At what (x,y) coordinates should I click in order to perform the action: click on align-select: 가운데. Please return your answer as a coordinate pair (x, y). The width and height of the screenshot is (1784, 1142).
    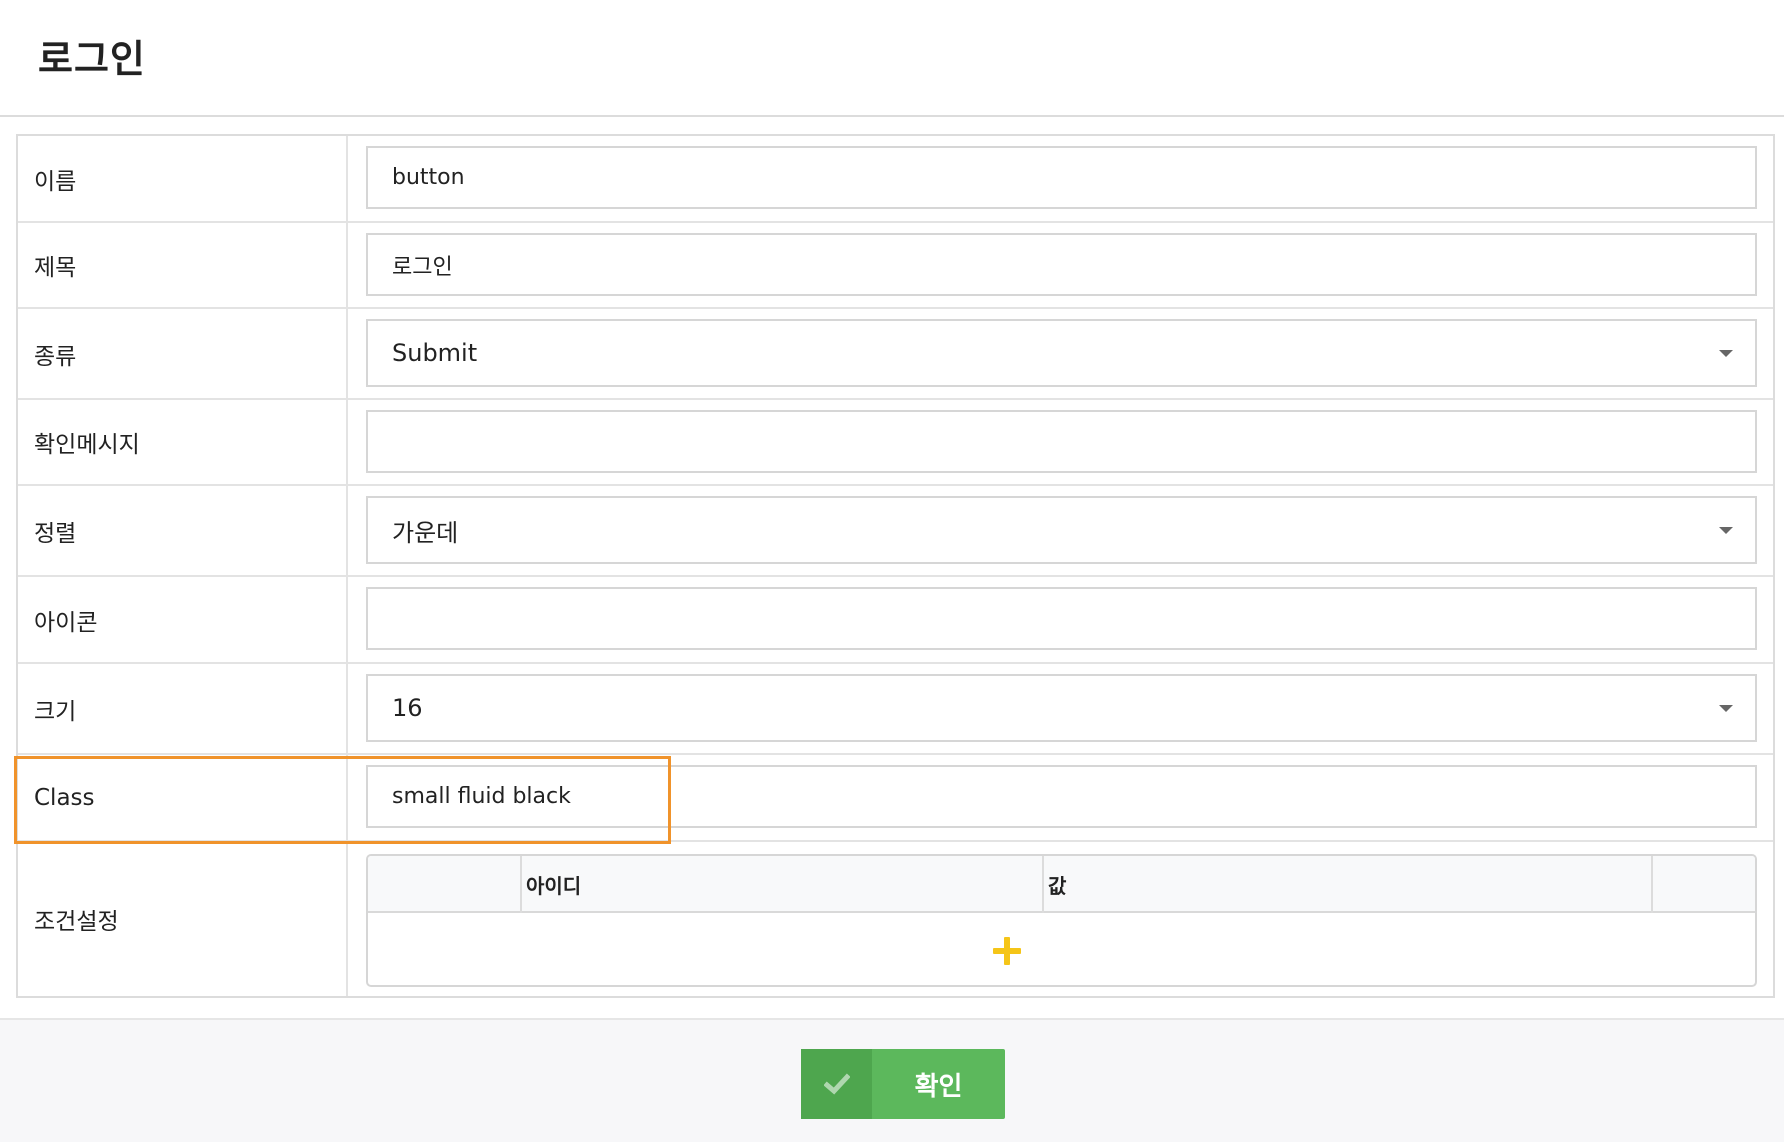
    Looking at the image, I should click on (1061, 530).